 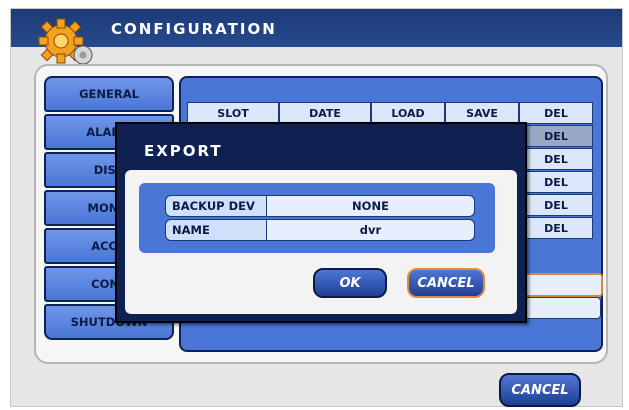 What do you see at coordinates (194, 29) in the screenshot?
I see `page-title: CONFIGURATION` at bounding box center [194, 29].